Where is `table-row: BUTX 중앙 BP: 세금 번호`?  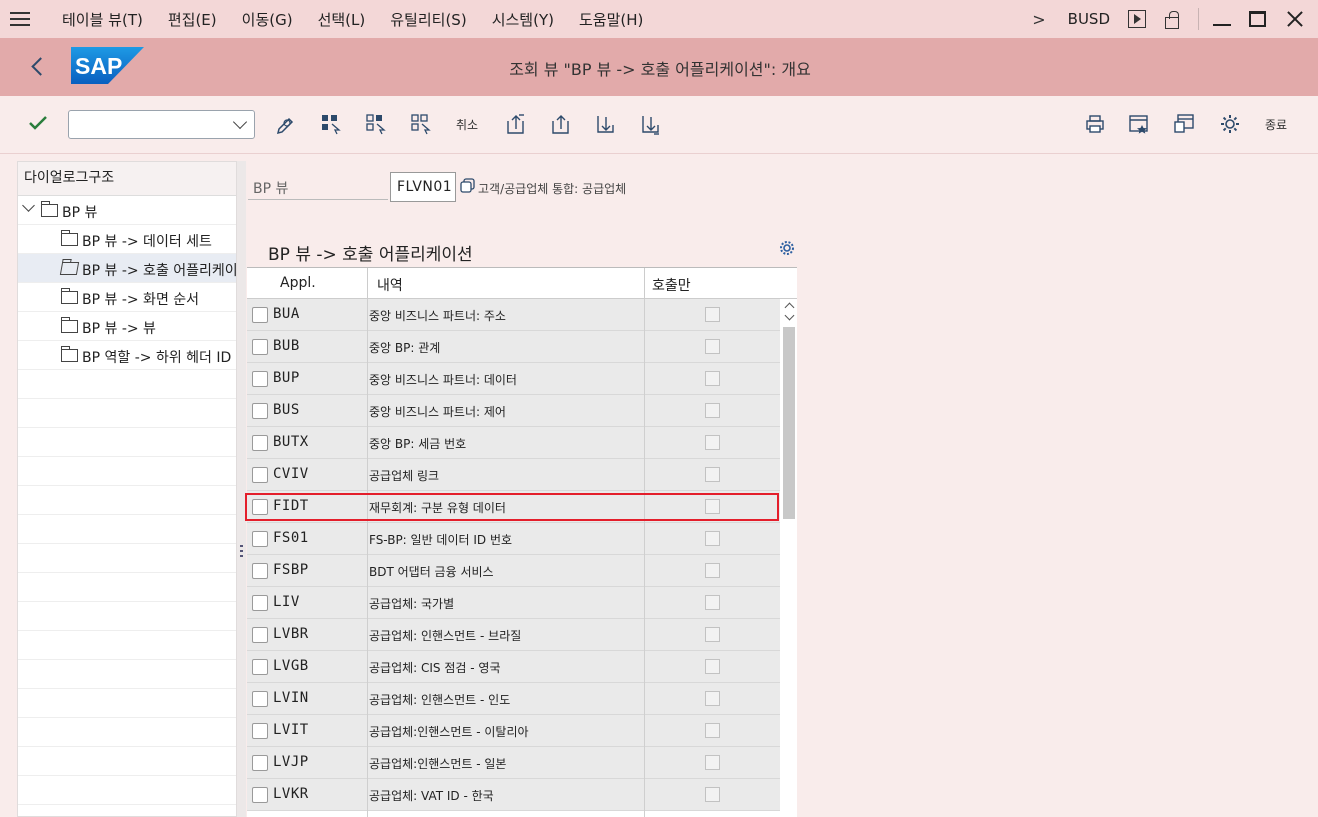 table-row: BUTX 중앙 BP: 세금 번호 is located at coordinates (513, 443).